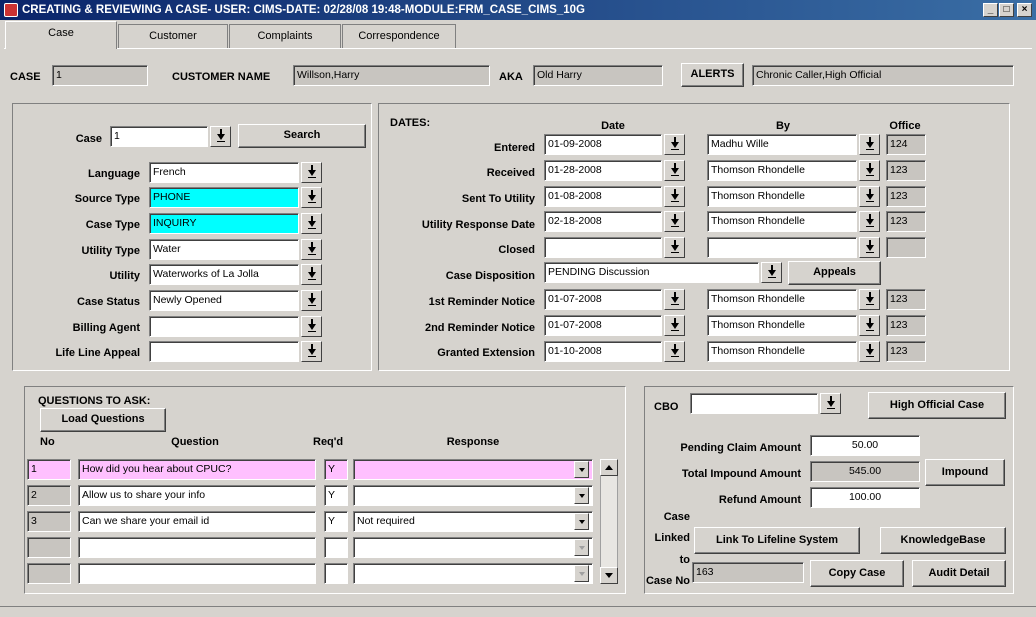 The image size is (1036, 617). Describe the element at coordinates (311, 274) in the screenshot. I see `utility-lov-icon` at that location.